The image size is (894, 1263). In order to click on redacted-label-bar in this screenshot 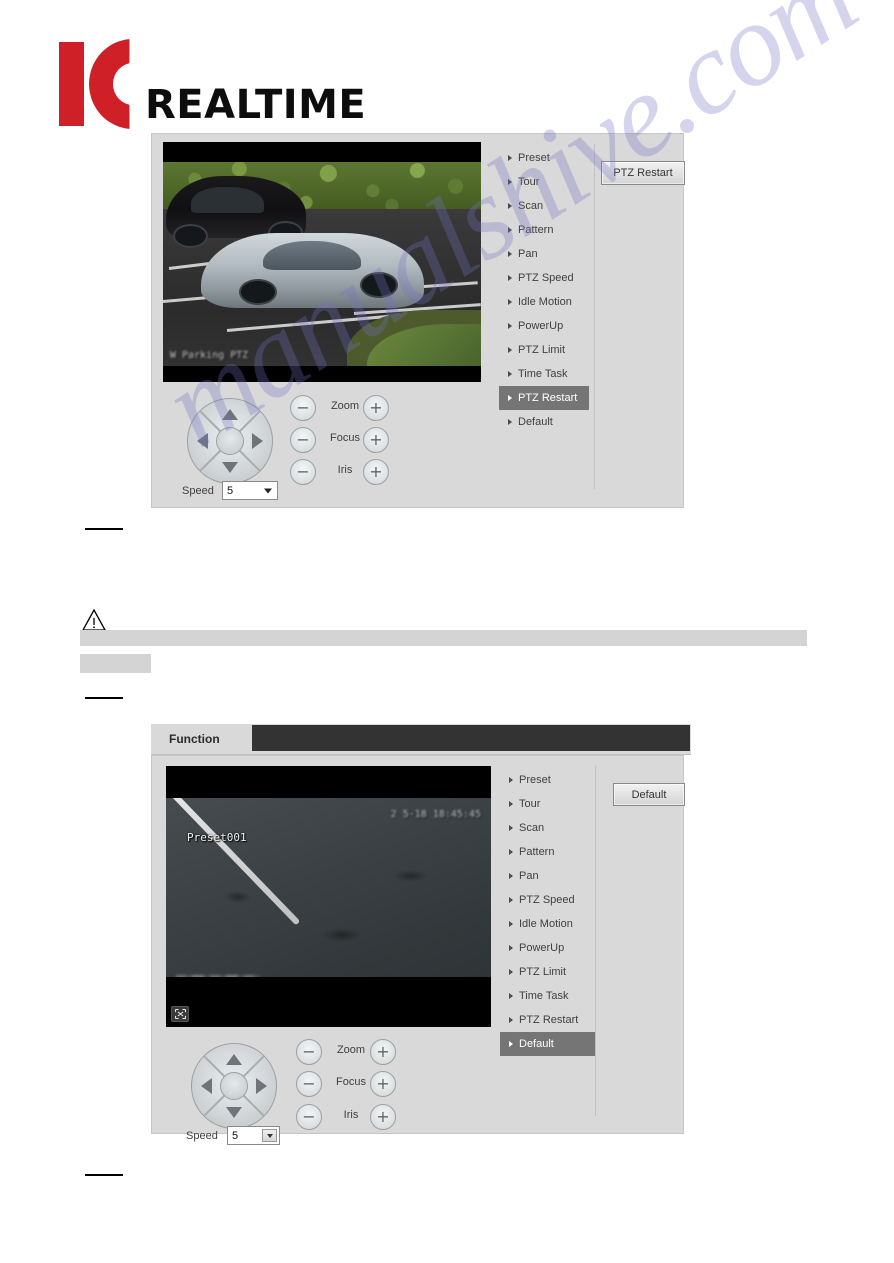, I will do `click(115, 663)`.